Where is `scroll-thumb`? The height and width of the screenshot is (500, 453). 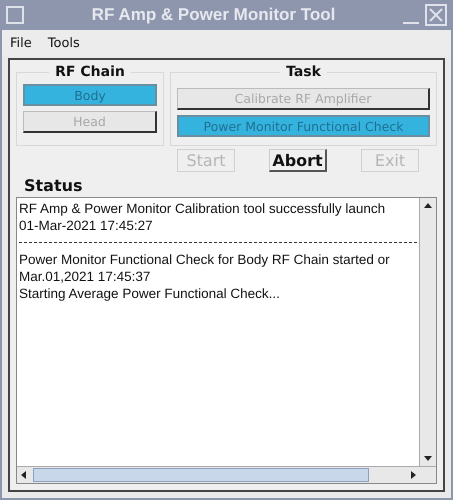 scroll-thumb is located at coordinates (201, 475).